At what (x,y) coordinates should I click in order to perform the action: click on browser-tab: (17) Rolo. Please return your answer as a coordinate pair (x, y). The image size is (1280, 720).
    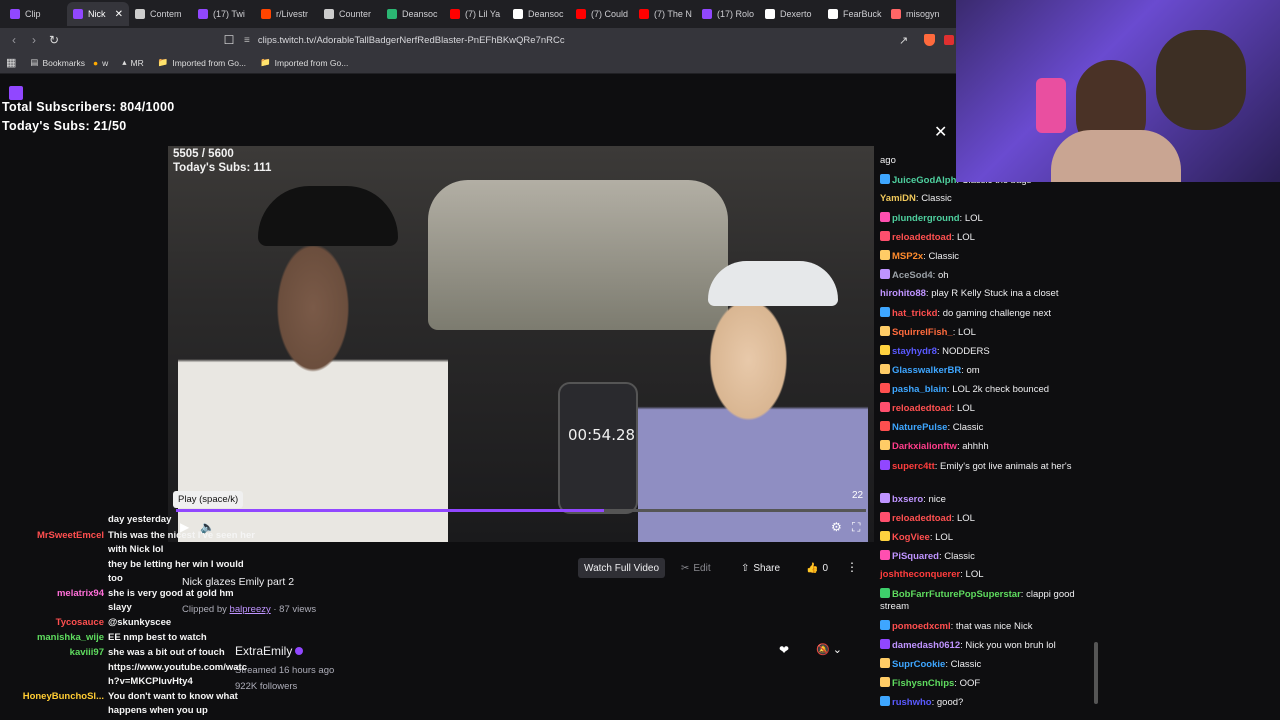
    Looking at the image, I should click on (727, 14).